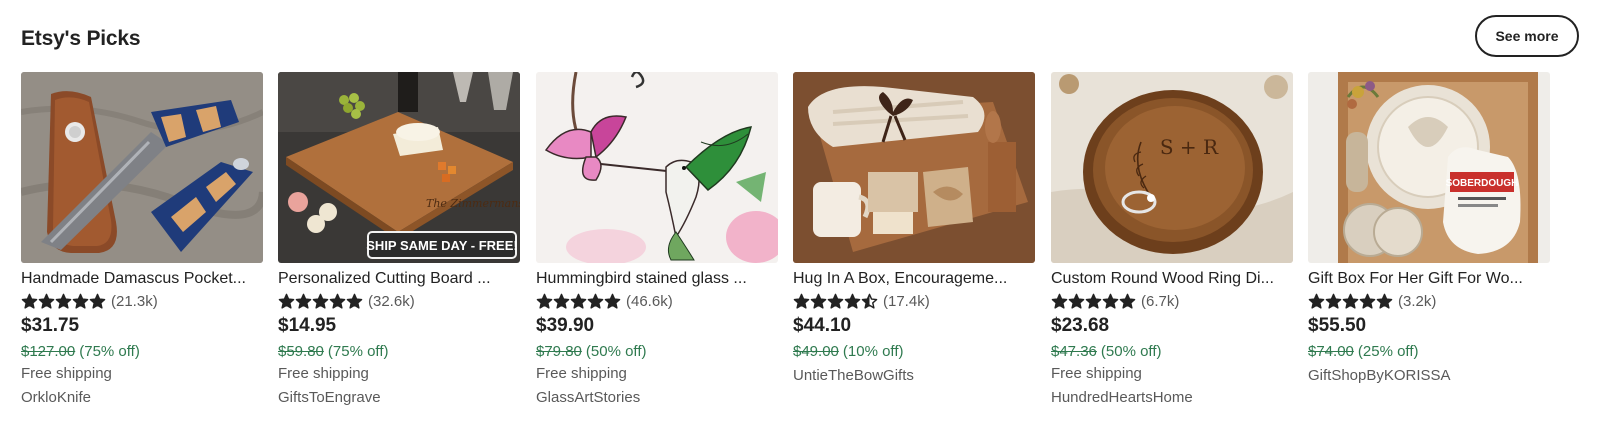 This screenshot has width=1600, height=423. Describe the element at coordinates (81, 38) in the screenshot. I see `section-title: Etsy's Picks` at that location.